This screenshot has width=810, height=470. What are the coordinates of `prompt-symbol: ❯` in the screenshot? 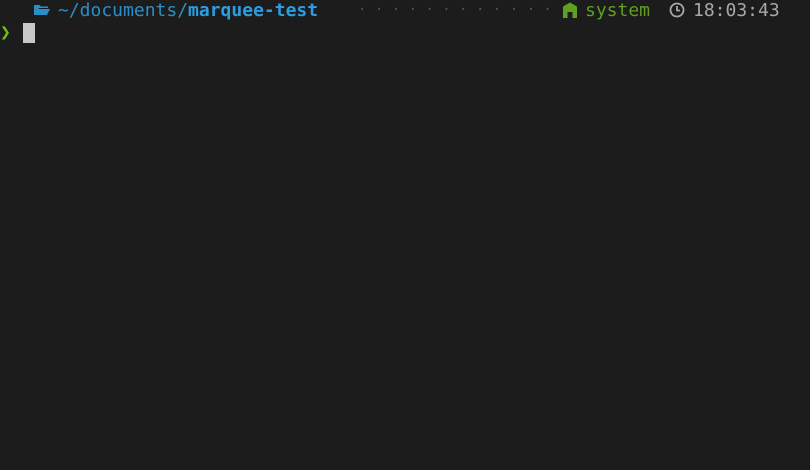 It's located at (5, 32).